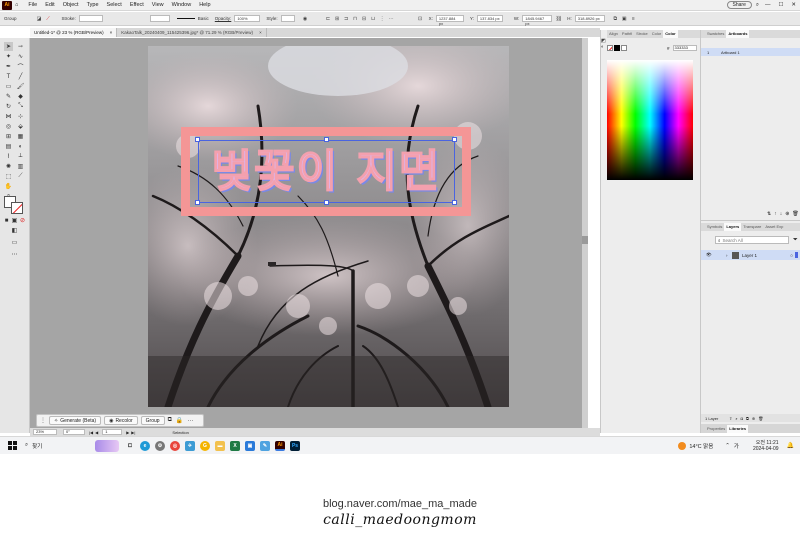  What do you see at coordinates (624, 18) in the screenshot?
I see `isolate-icon: ▣` at bounding box center [624, 18].